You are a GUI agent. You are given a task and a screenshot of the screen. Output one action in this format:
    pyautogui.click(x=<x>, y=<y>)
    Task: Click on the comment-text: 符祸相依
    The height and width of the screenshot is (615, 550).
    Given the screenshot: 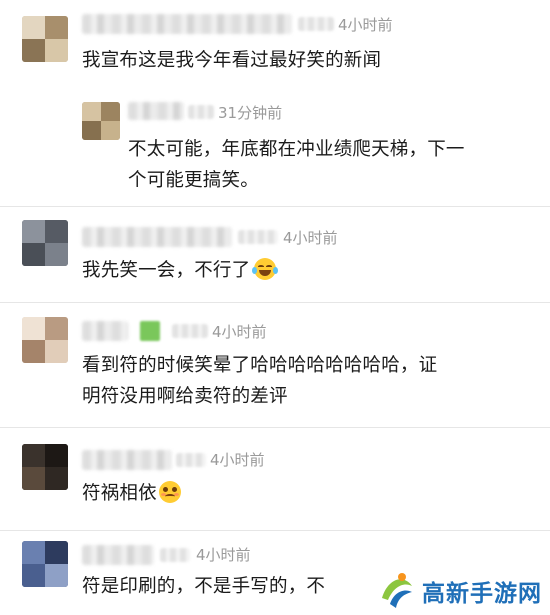 What is the action you would take?
    pyautogui.click(x=131, y=493)
    